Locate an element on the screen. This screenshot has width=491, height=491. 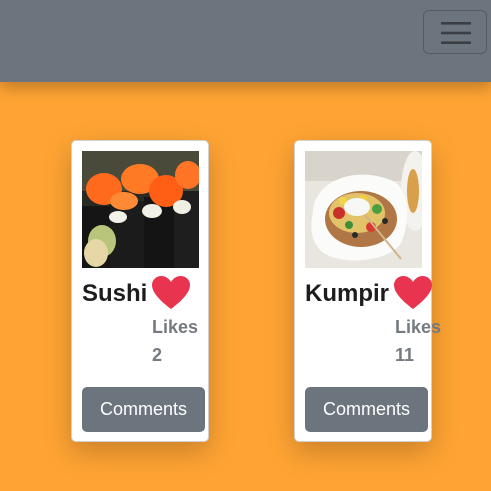
navbar-toggler-button is located at coordinates (455, 32).